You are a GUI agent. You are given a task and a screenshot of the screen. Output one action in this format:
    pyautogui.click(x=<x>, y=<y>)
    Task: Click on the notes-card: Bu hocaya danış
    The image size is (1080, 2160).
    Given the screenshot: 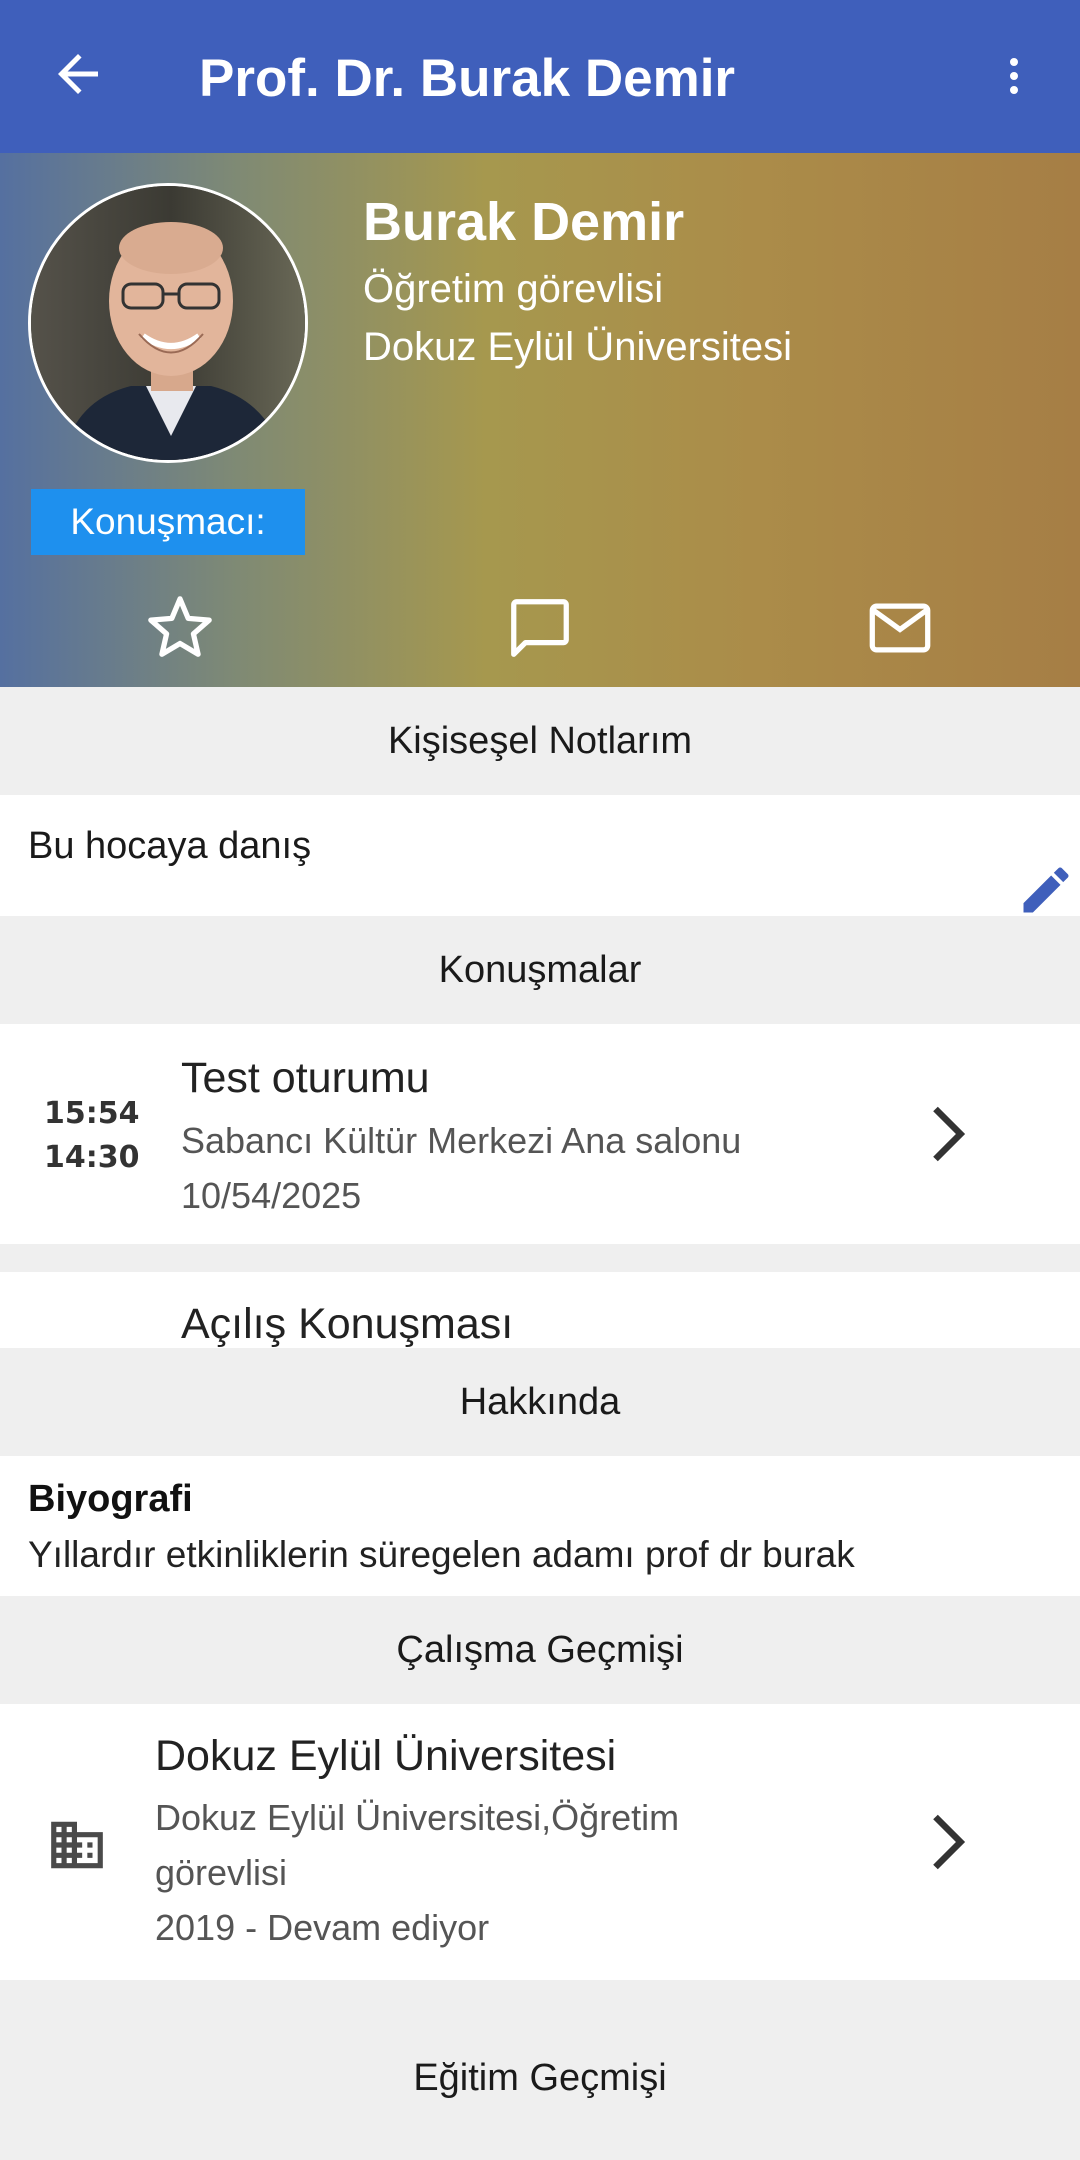 What is the action you would take?
    pyautogui.click(x=540, y=855)
    